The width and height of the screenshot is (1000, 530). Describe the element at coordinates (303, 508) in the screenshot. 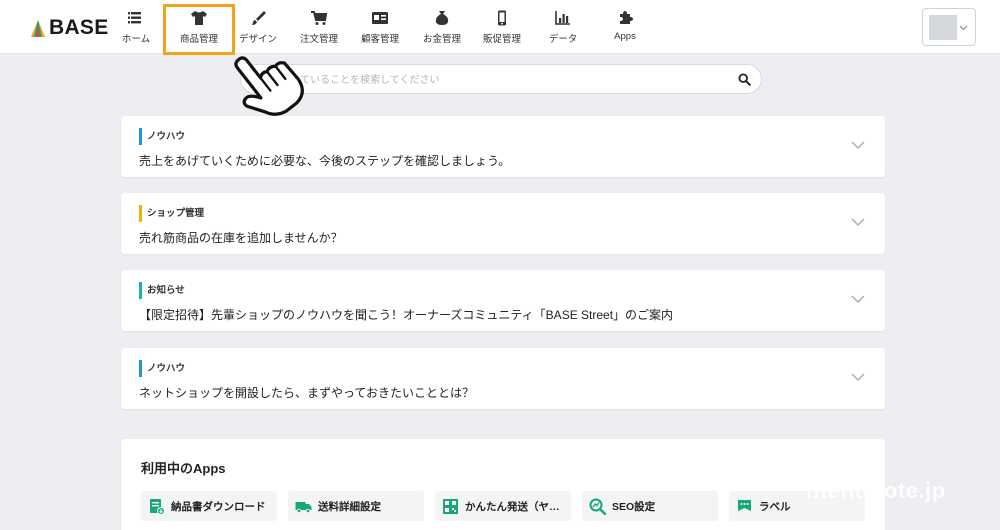

I see `truck-icon` at that location.